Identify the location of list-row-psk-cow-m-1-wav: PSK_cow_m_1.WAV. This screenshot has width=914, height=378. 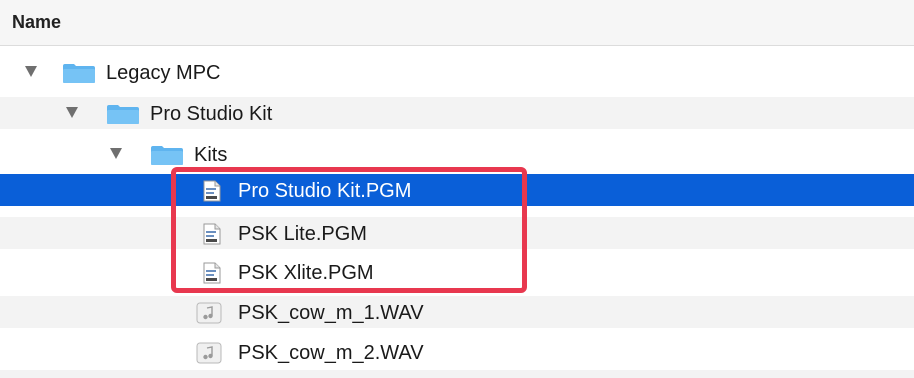
(457, 312).